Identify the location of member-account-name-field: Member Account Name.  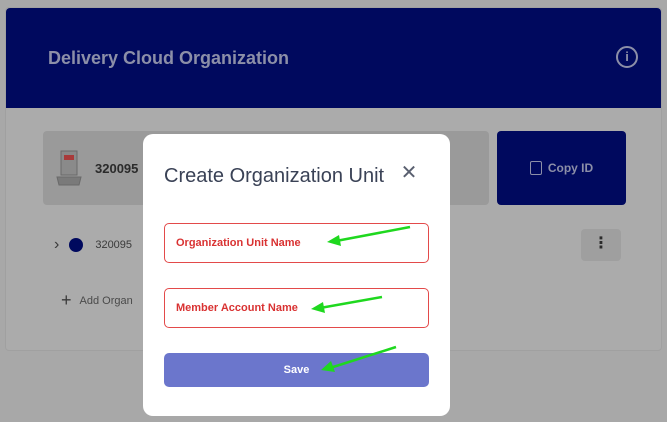
(296, 308).